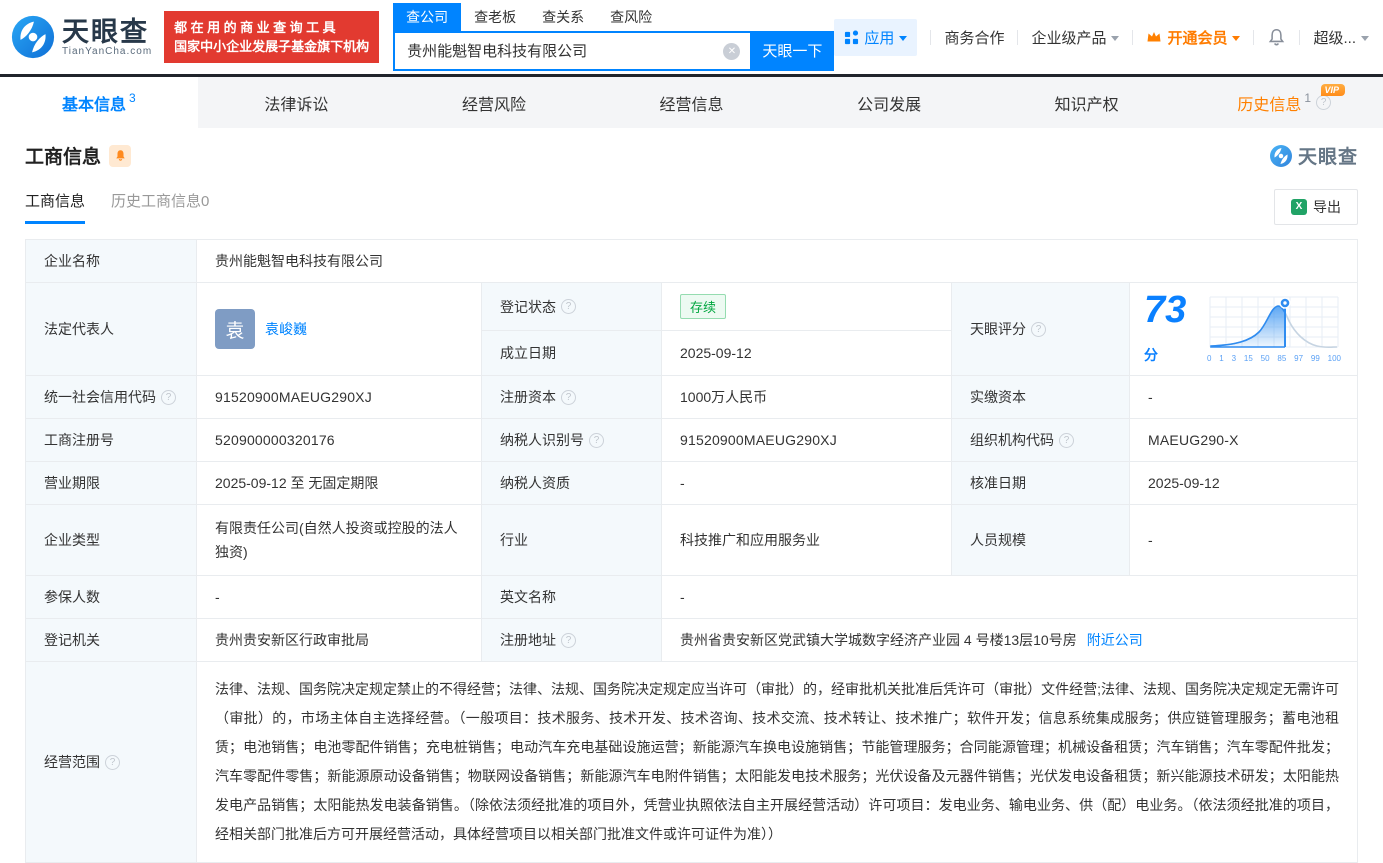  I want to click on export-button: X 导出, so click(1316, 207).